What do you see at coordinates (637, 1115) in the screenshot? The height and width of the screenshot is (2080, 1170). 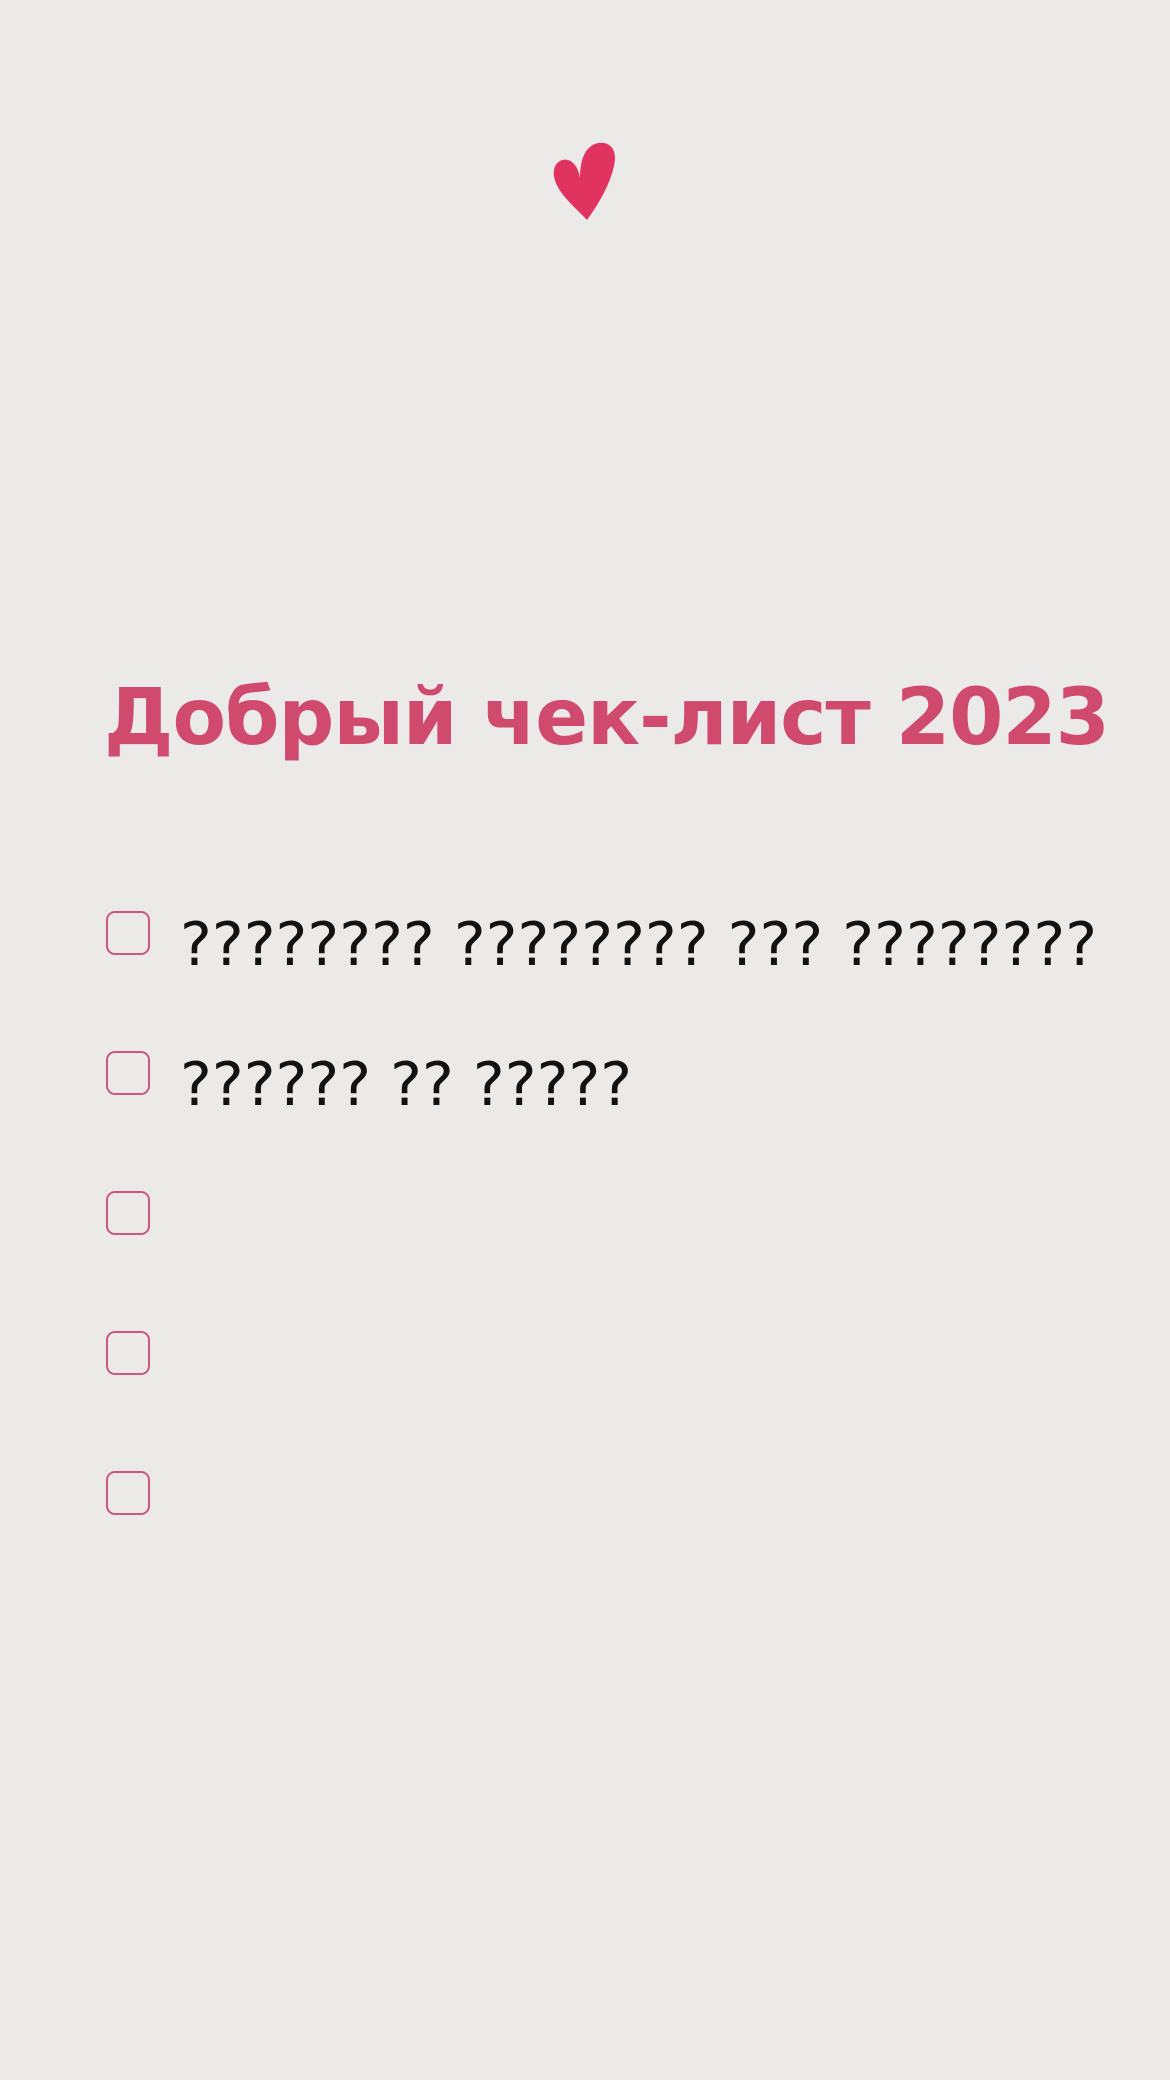 I see `checklist-item: ?????? ?? ?????` at bounding box center [637, 1115].